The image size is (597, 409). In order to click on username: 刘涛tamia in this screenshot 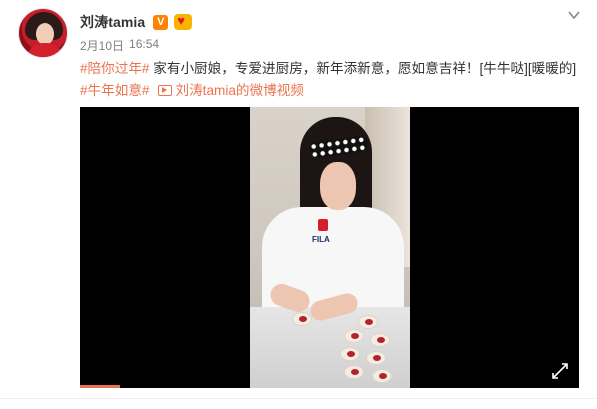, I will do `click(112, 22)`.